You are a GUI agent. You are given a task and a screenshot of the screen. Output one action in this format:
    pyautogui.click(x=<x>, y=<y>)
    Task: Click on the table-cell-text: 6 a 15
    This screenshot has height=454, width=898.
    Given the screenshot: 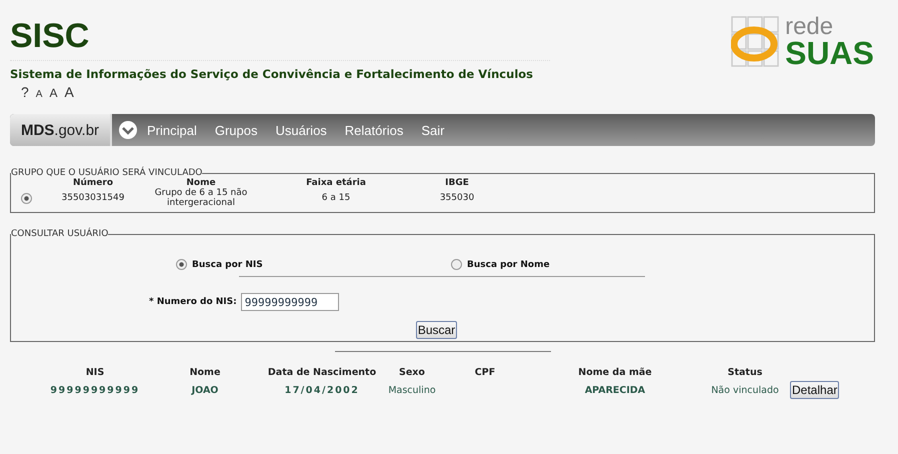 What is the action you would take?
    pyautogui.click(x=336, y=198)
    